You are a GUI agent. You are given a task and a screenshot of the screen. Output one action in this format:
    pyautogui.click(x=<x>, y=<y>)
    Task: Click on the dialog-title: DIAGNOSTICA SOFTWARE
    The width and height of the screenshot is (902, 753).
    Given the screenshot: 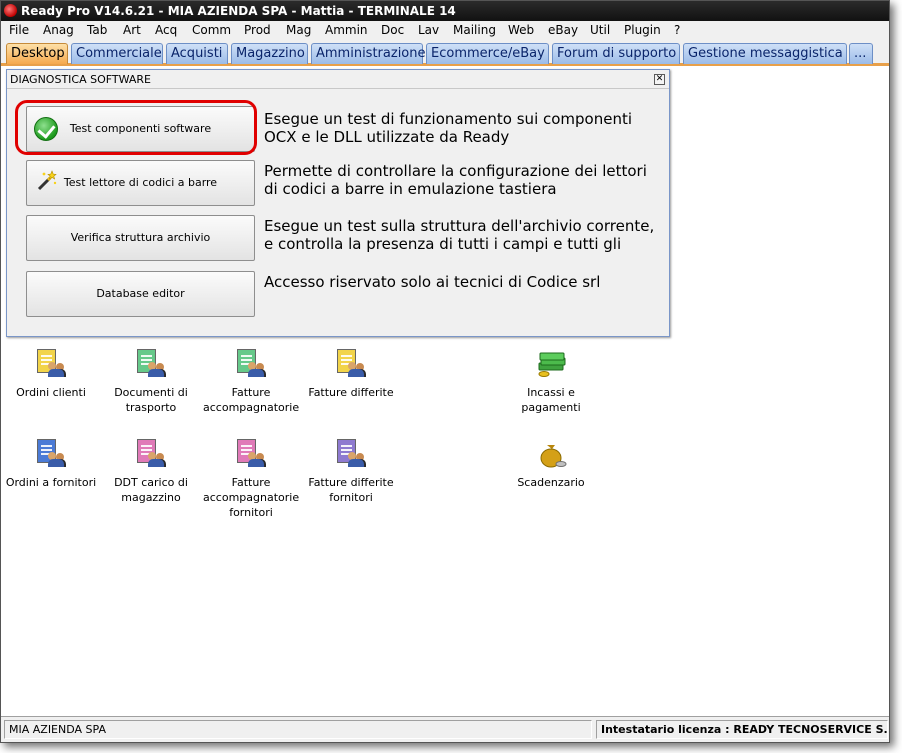 What is the action you would take?
    pyautogui.click(x=338, y=79)
    